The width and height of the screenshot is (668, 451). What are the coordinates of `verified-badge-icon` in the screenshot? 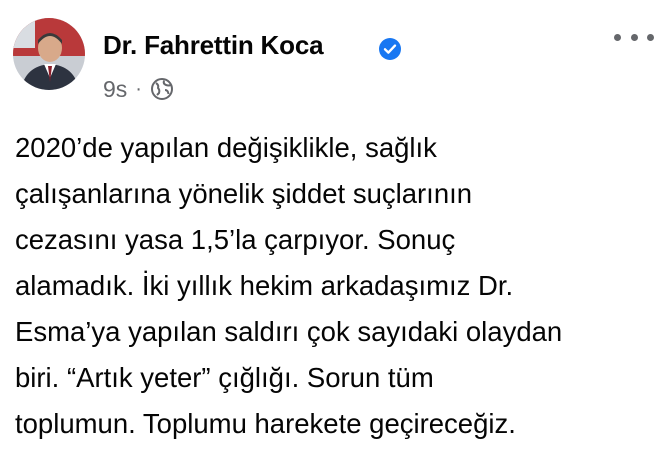 It's located at (390, 49).